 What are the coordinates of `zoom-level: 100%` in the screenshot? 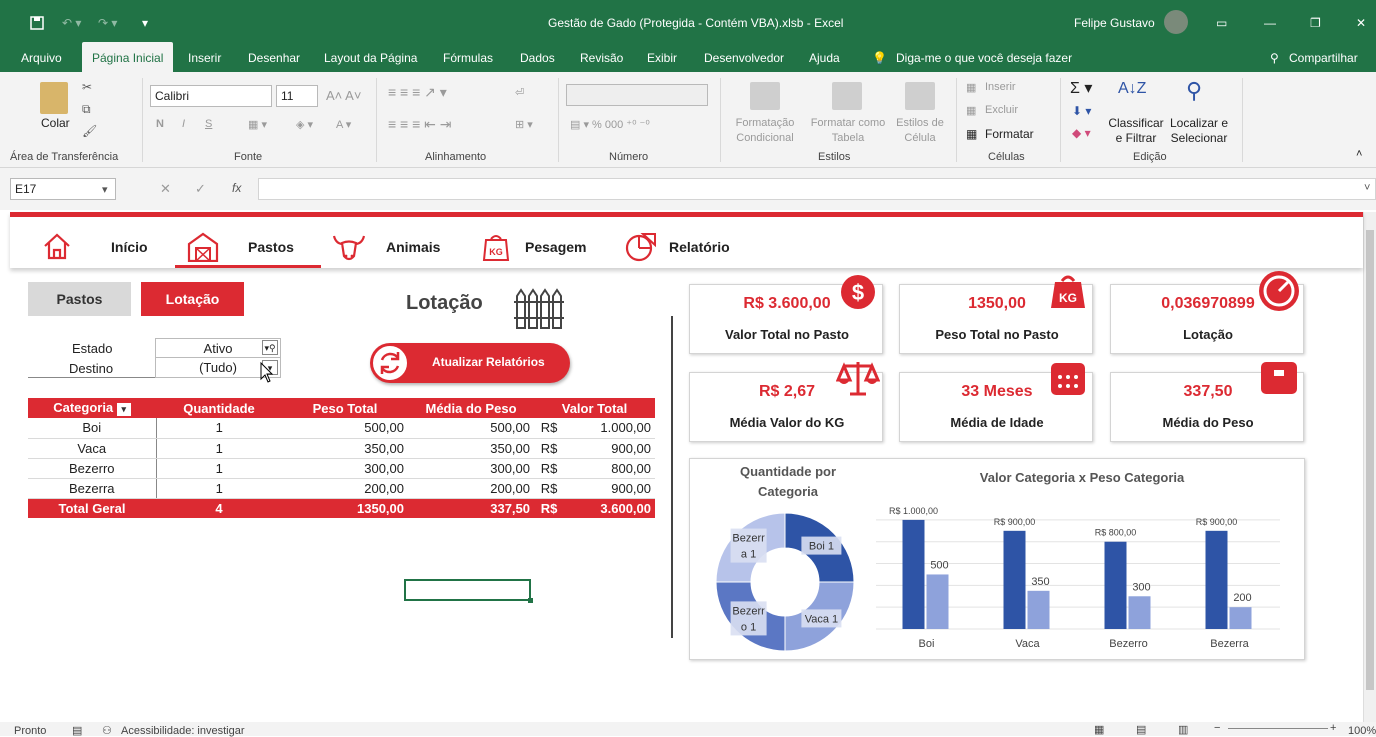 It's located at (1362, 731).